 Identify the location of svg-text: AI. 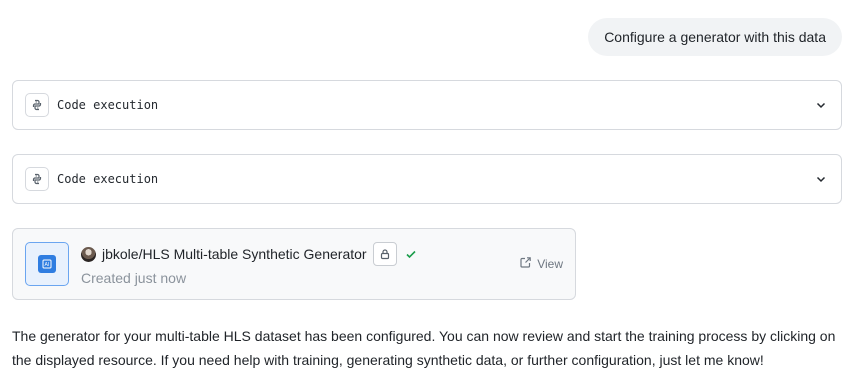
(47, 265).